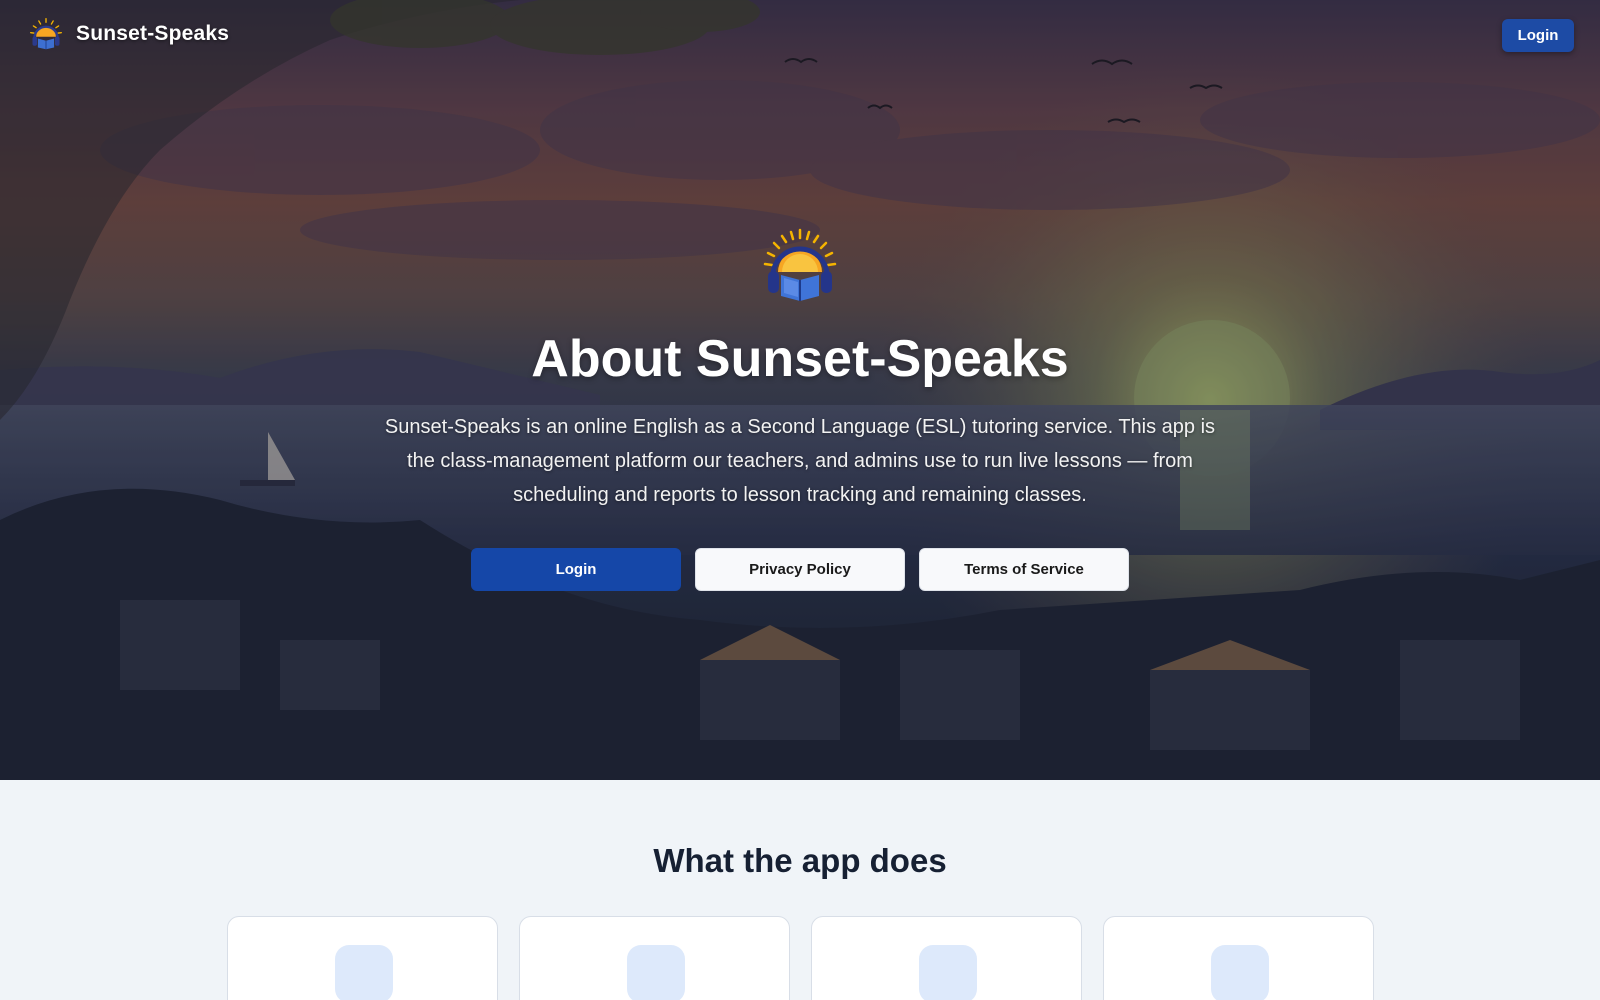 The height and width of the screenshot is (1000, 1600). Describe the element at coordinates (800, 35) in the screenshot. I see `top-navigation-bar: Sunset-Speaks Login` at that location.